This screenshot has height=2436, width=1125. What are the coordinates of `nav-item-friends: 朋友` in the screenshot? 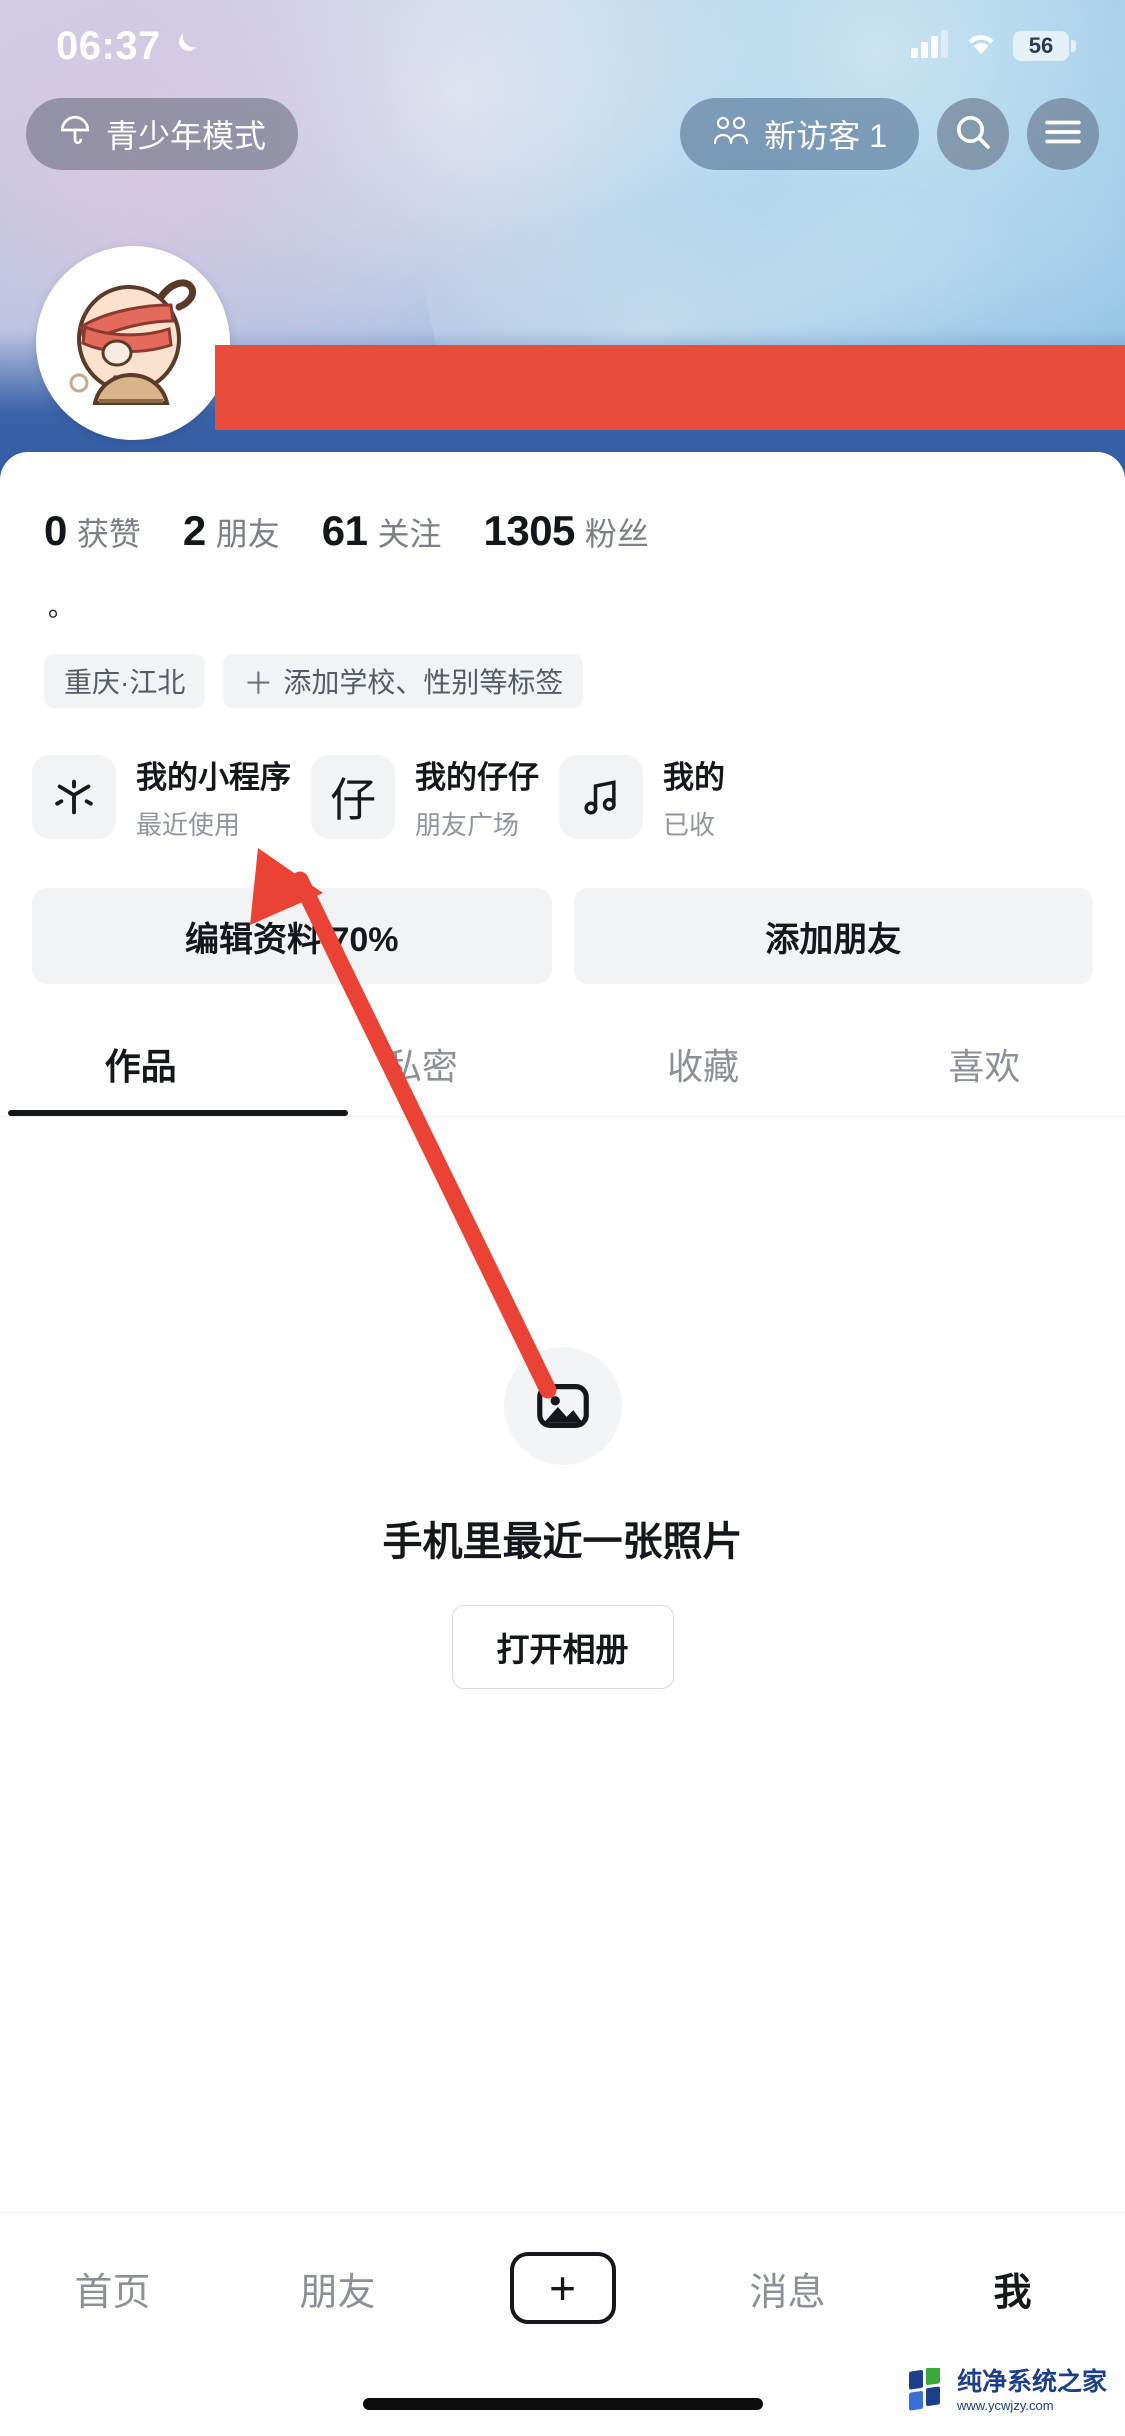 It's located at (337, 2288).